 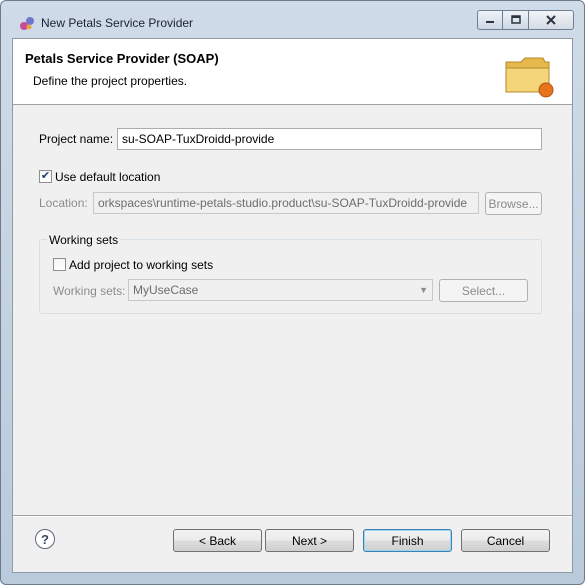 What do you see at coordinates (108, 177) in the screenshot?
I see `use-default-location-label: Use default location` at bounding box center [108, 177].